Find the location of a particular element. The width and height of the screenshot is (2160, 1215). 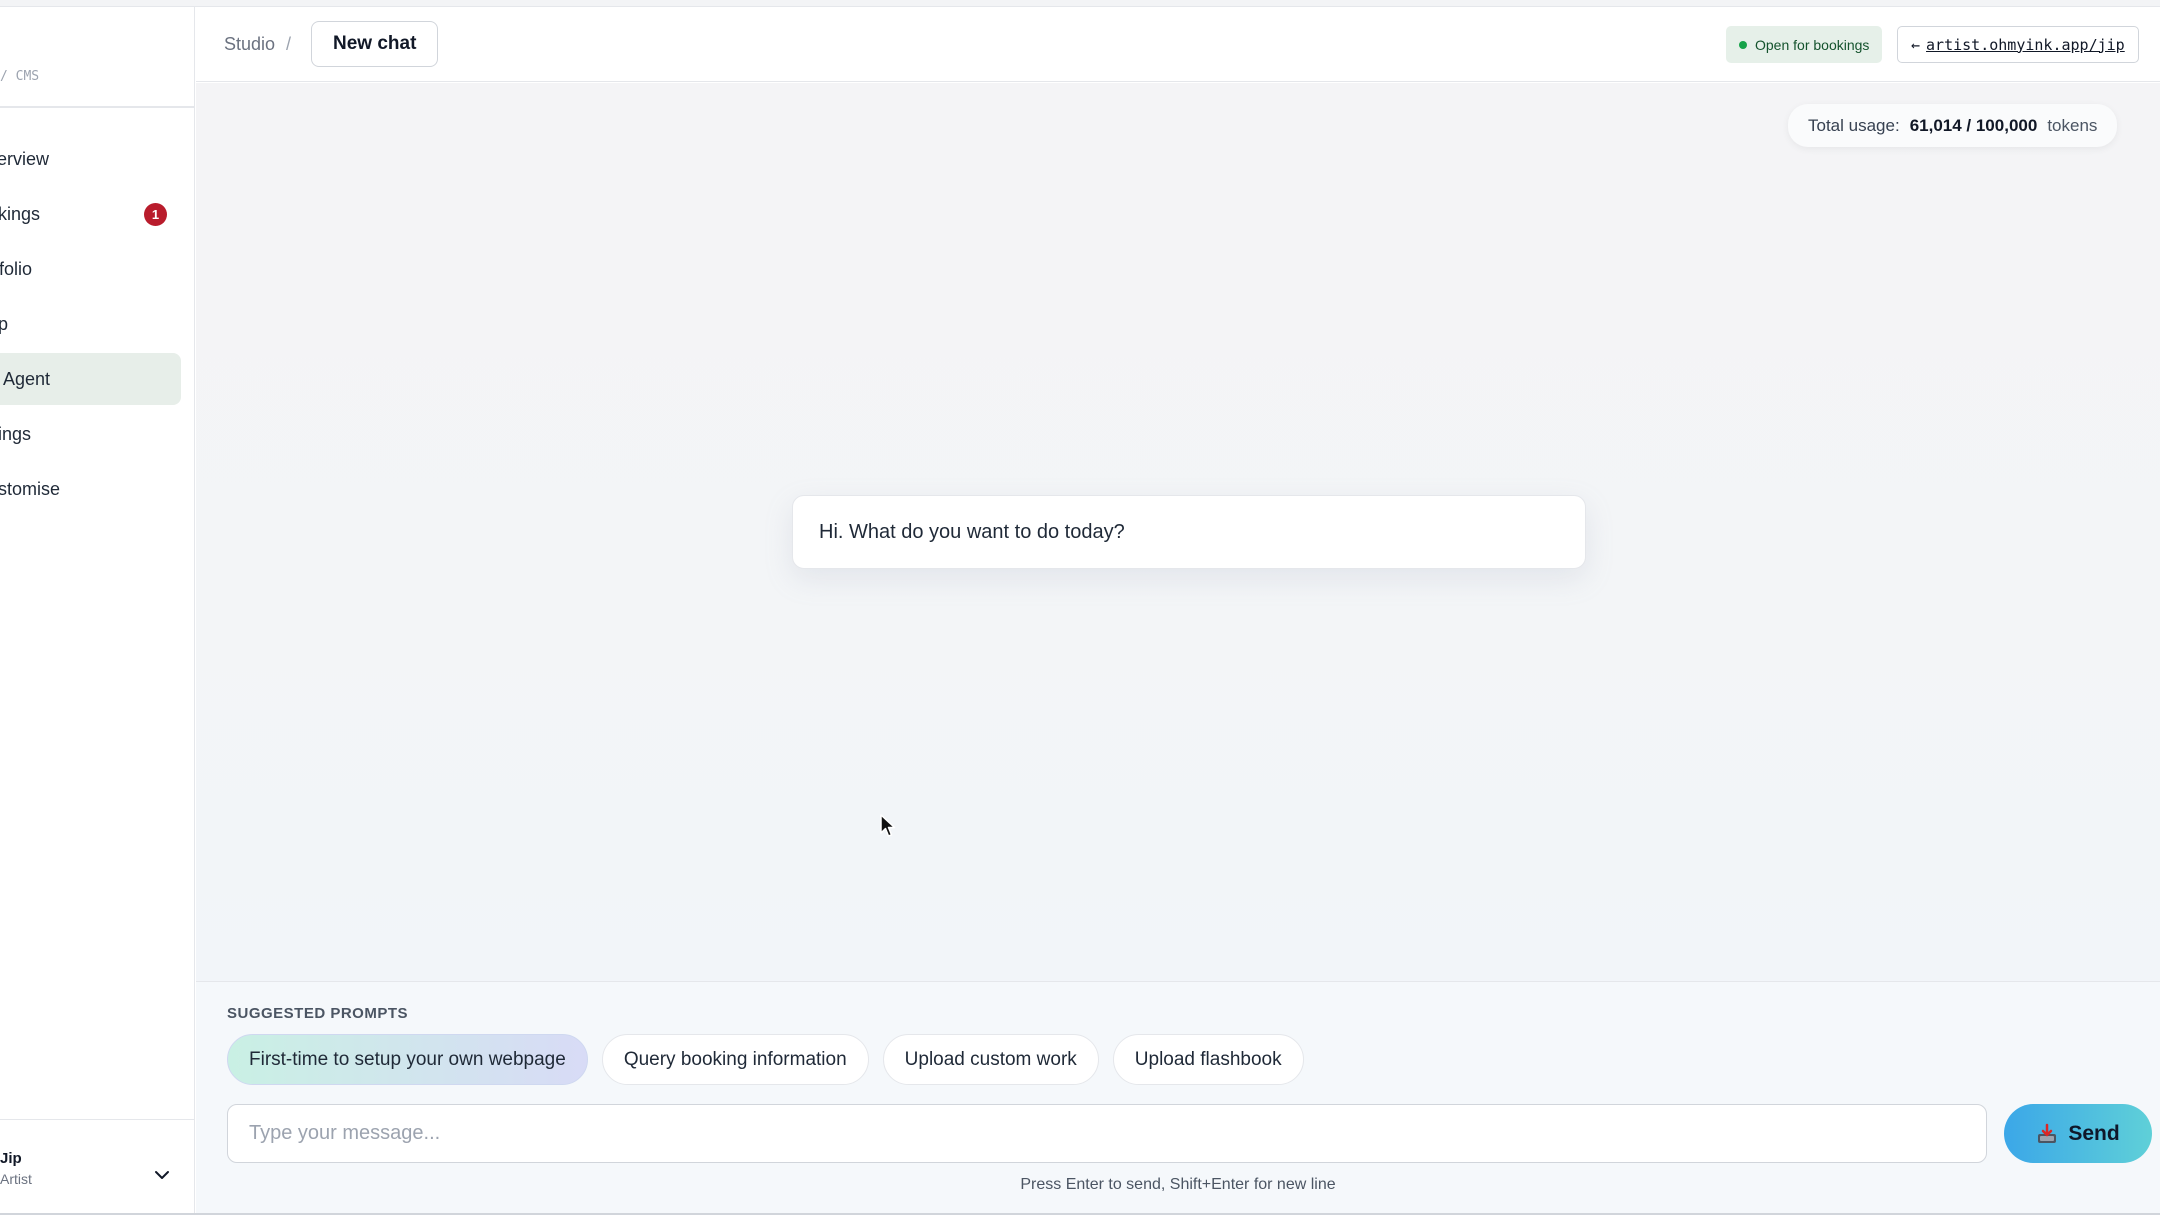

sidebar-item-label: verview is located at coordinates (25, 158).